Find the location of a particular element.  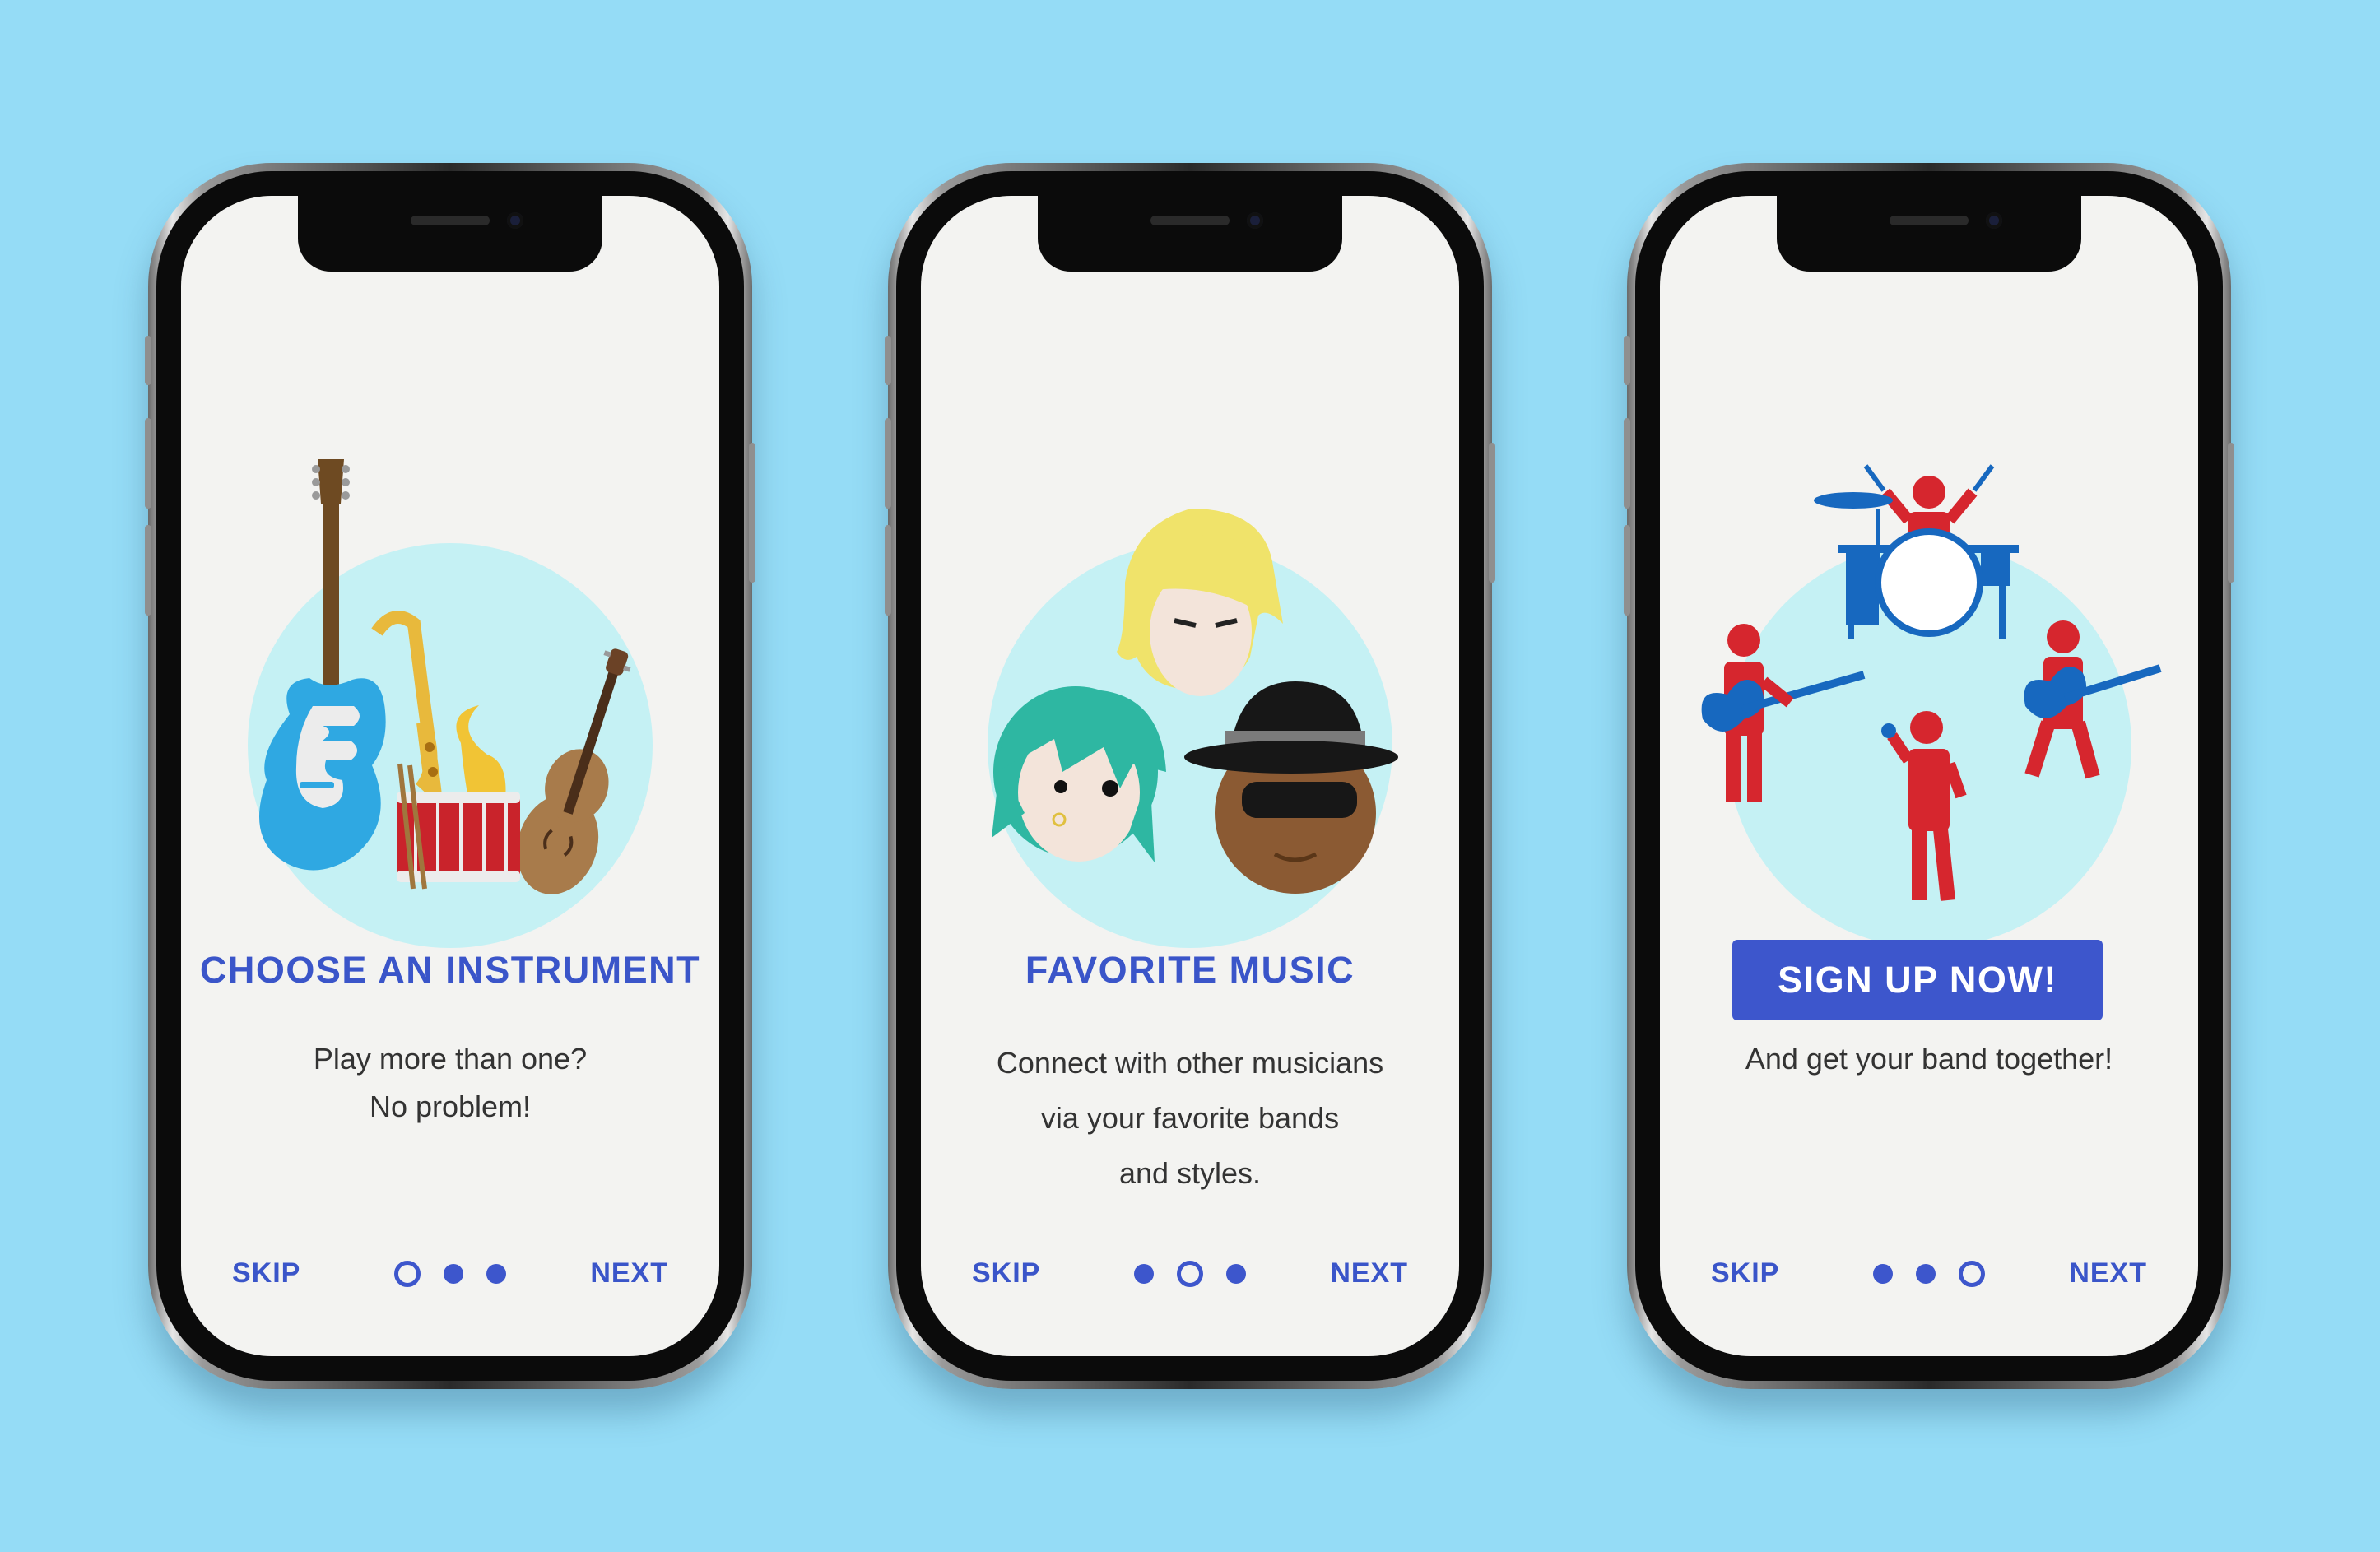

screen-title: FAVORITE MUSIC is located at coordinates (1190, 970).